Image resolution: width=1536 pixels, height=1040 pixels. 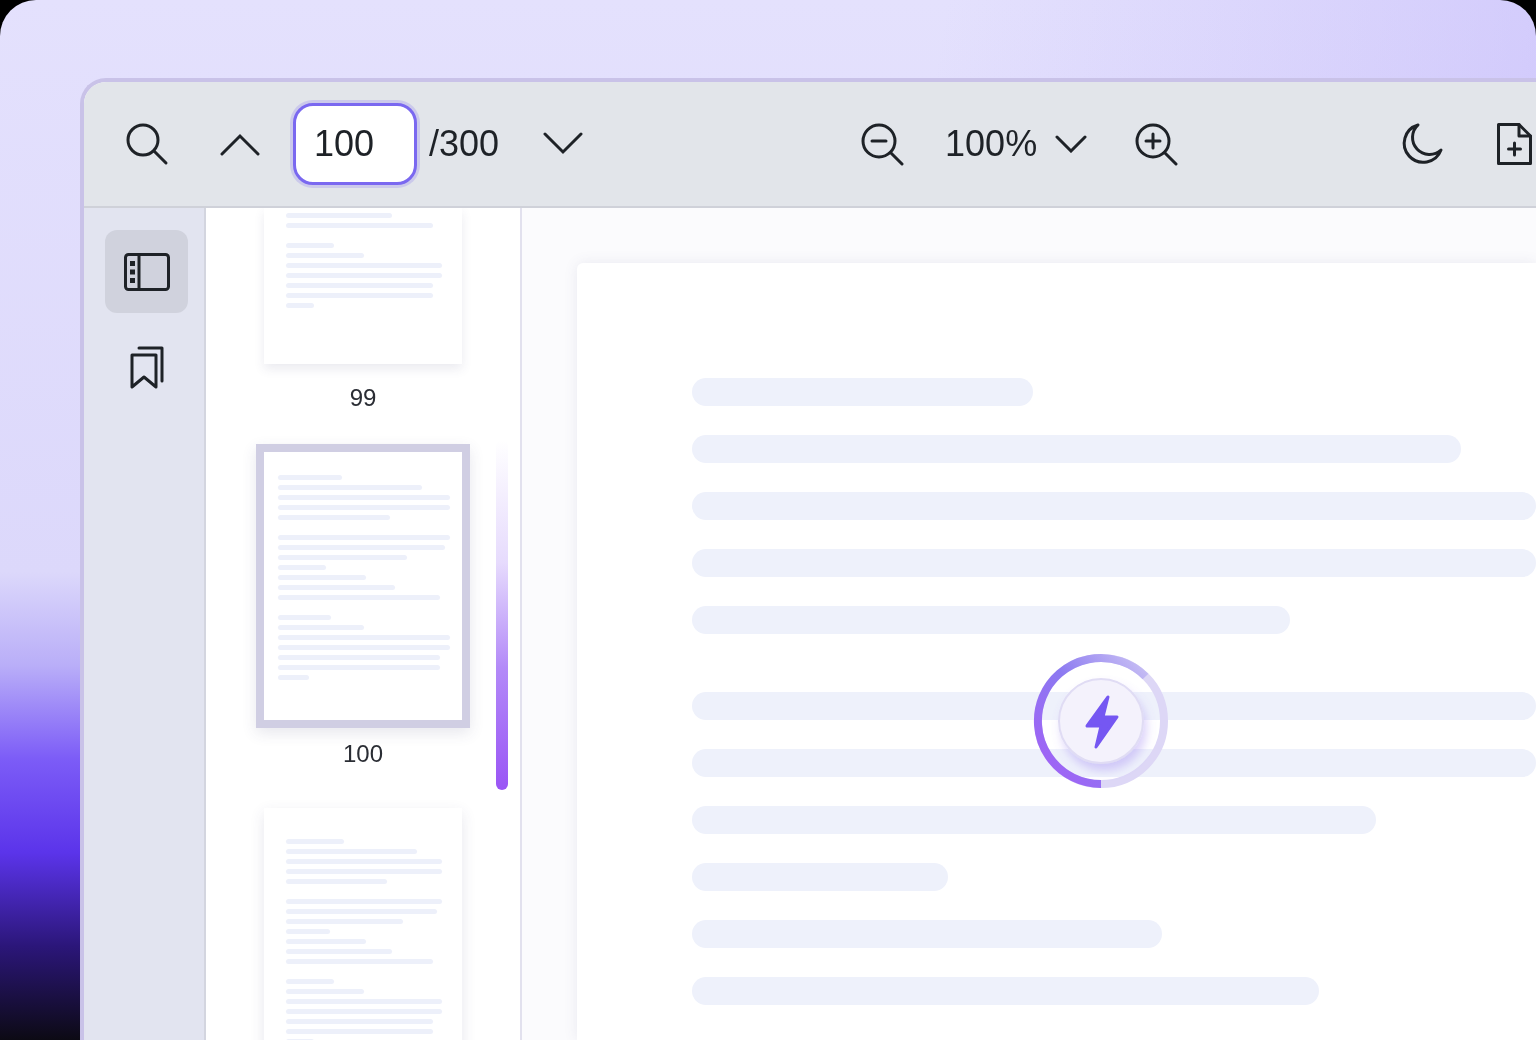 What do you see at coordinates (1156, 144) in the screenshot?
I see `zoom-in-icon` at bounding box center [1156, 144].